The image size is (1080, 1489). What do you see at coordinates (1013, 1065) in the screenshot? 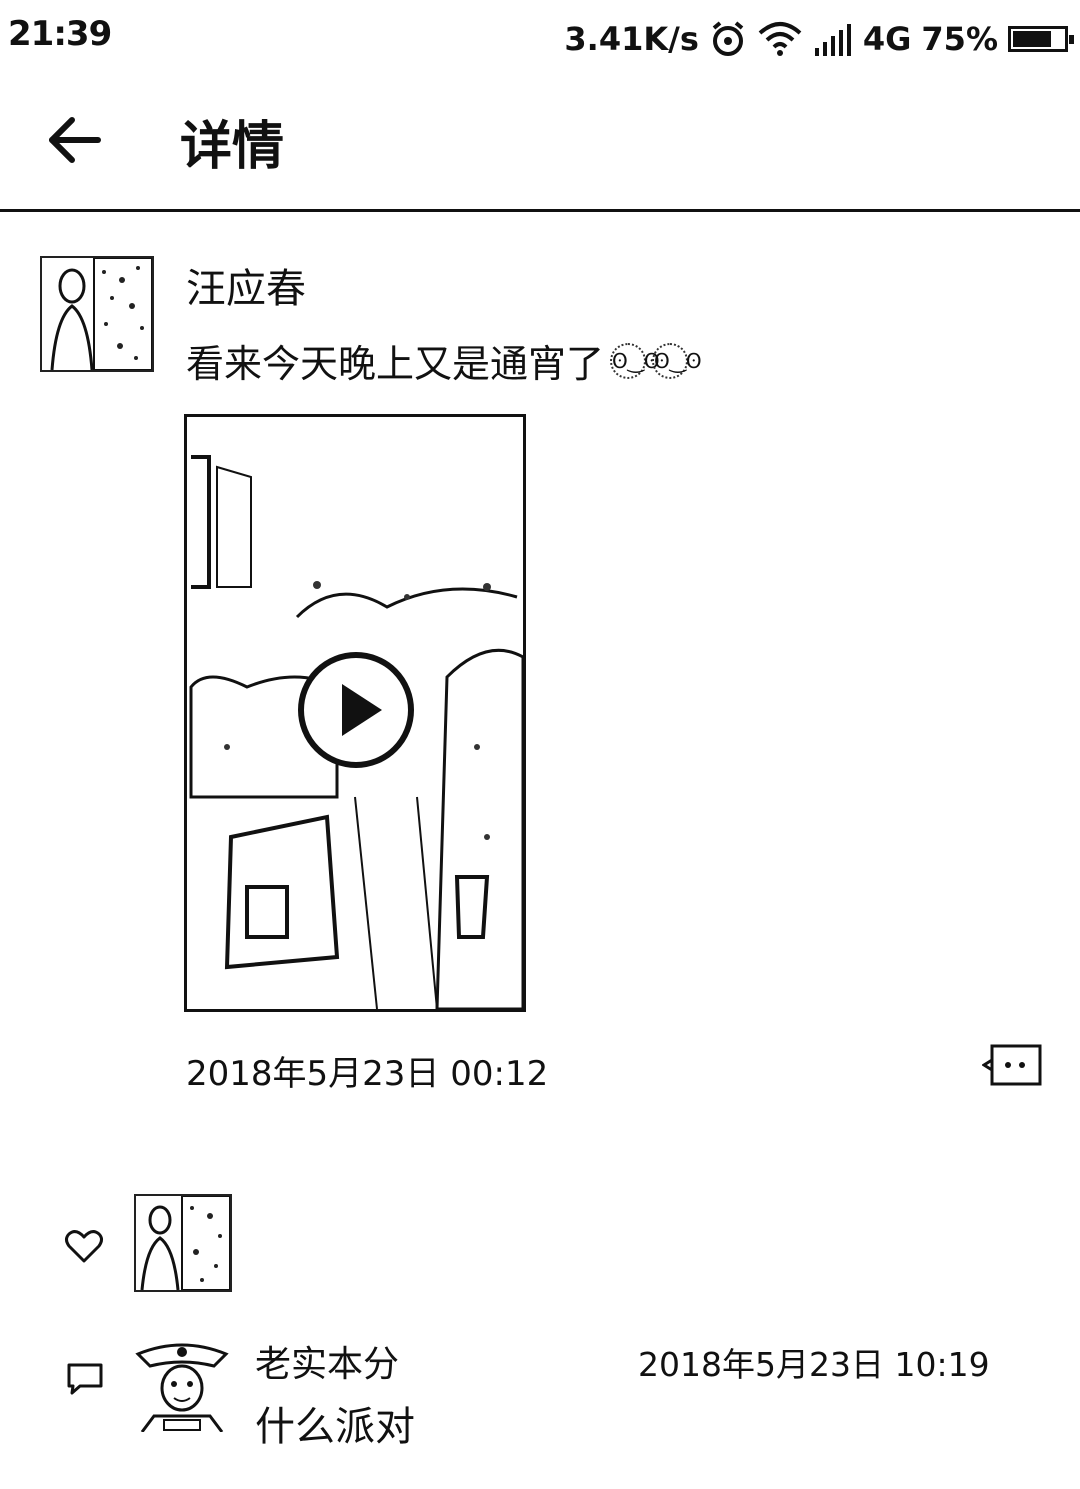
I see `more-actions-icon` at bounding box center [1013, 1065].